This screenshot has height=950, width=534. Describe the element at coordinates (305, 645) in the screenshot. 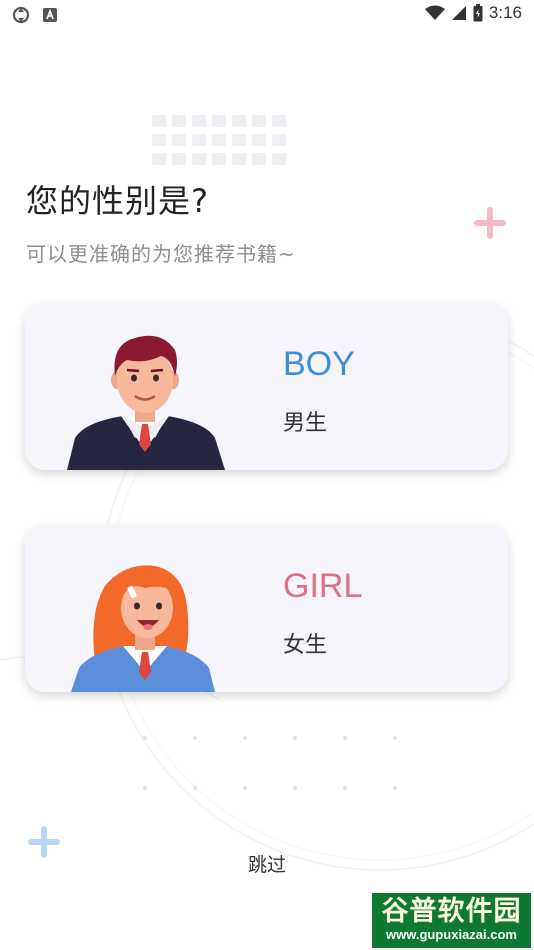

I see `option-label-zh: 女生` at that location.